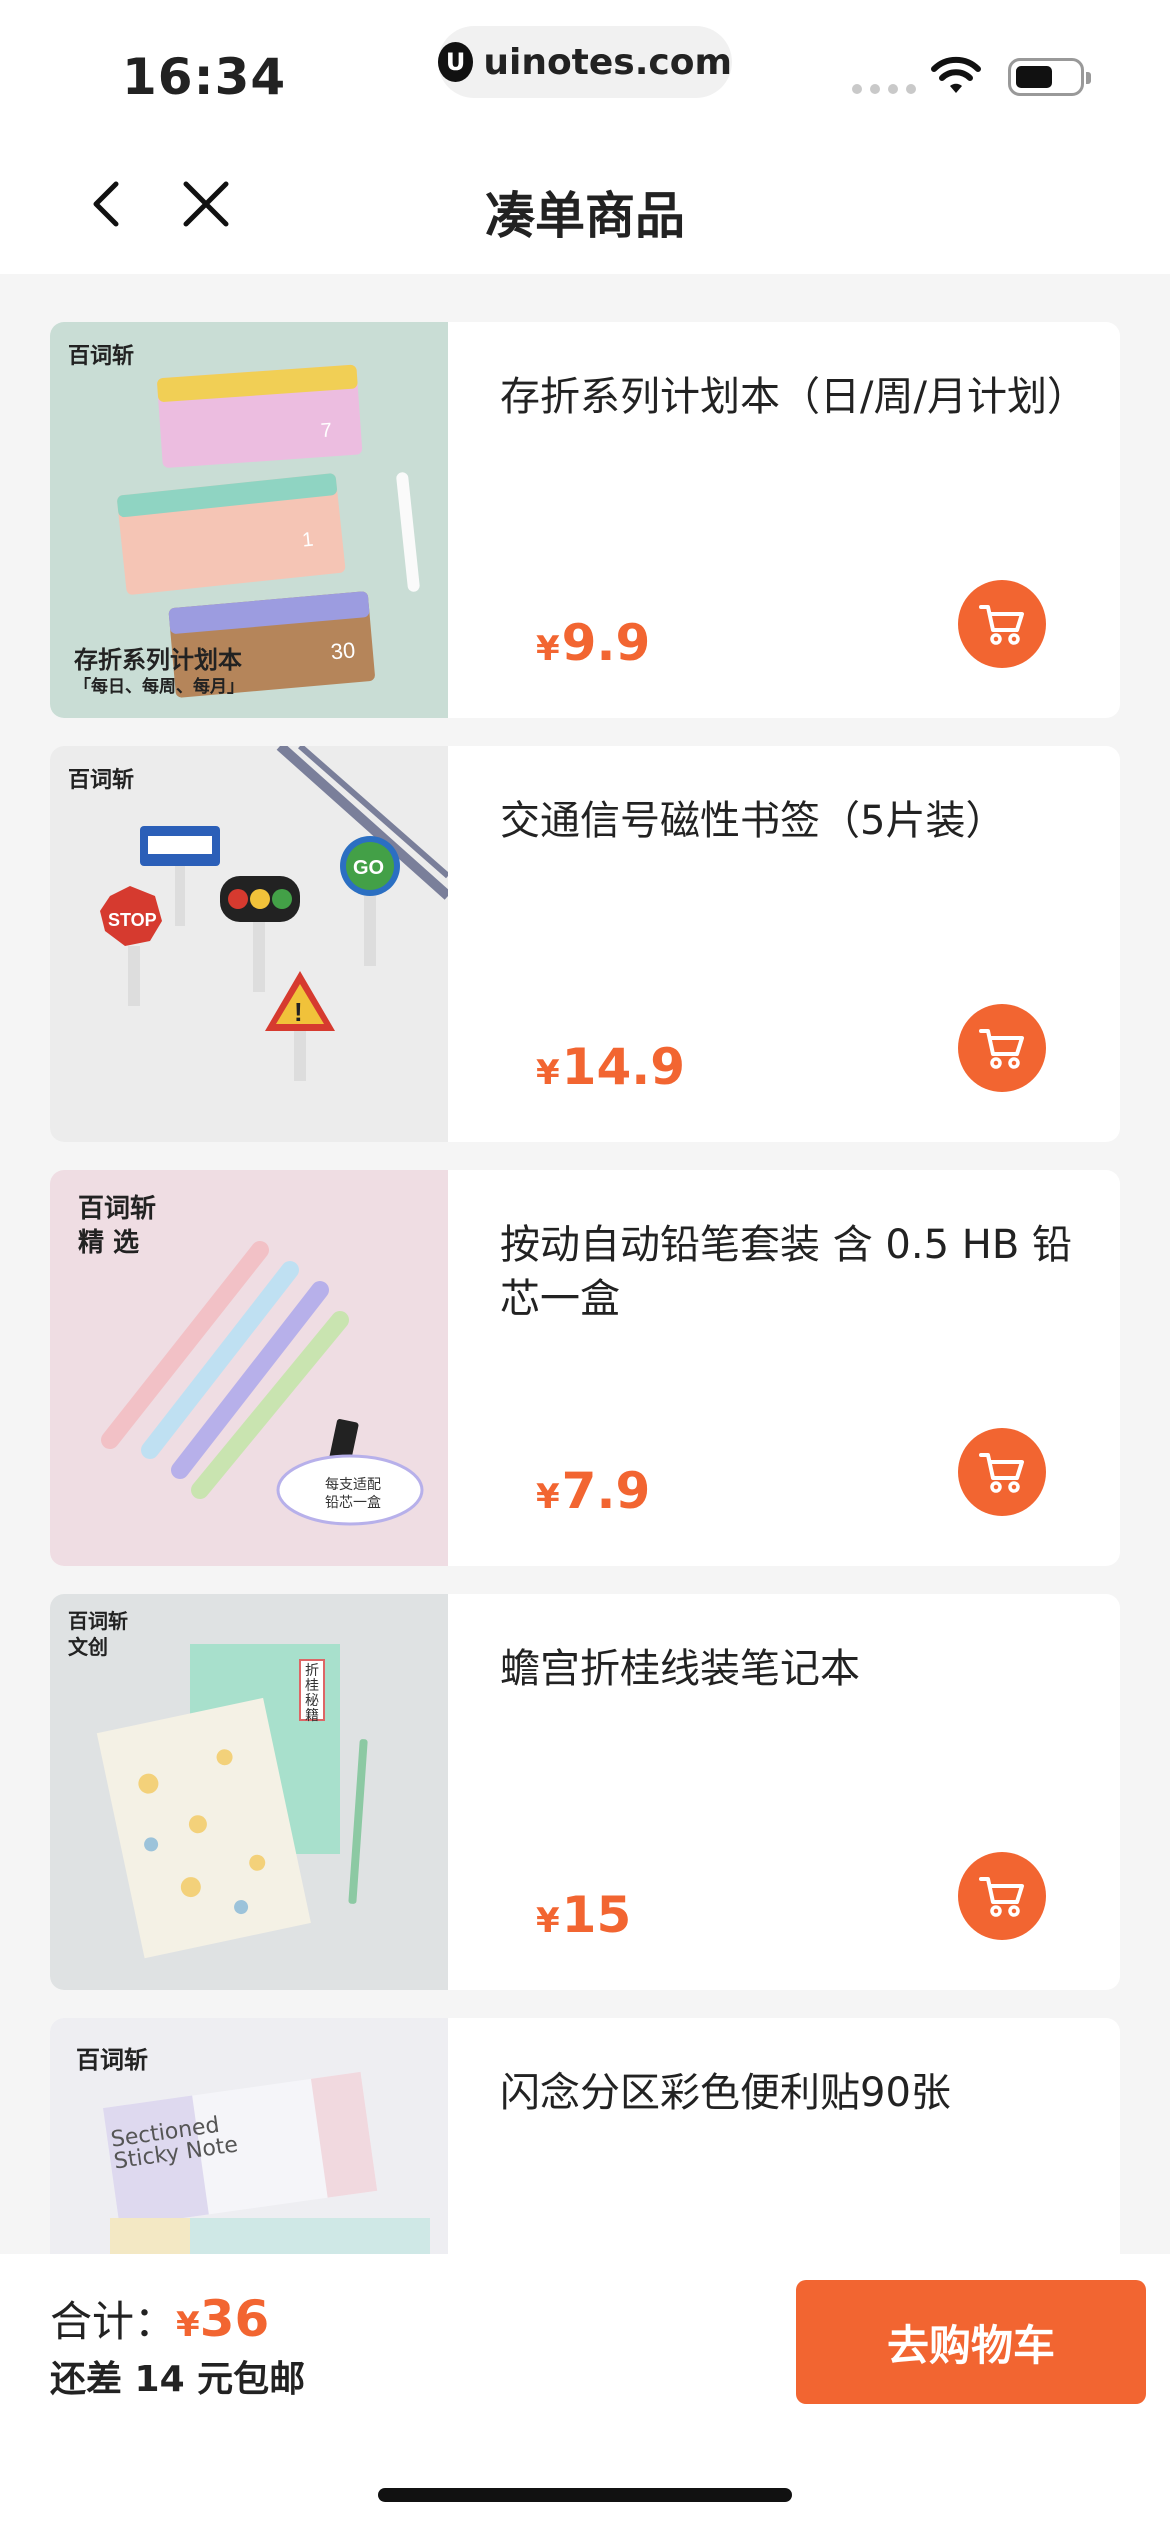 The height and width of the screenshot is (2532, 1170). I want to click on battery-icon, so click(1049, 77).